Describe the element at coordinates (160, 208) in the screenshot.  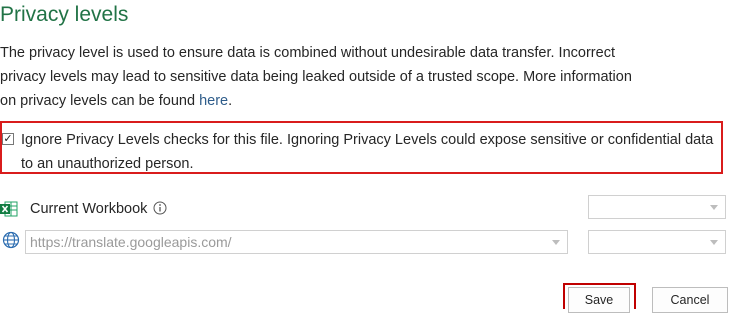
I see `info-icon` at that location.